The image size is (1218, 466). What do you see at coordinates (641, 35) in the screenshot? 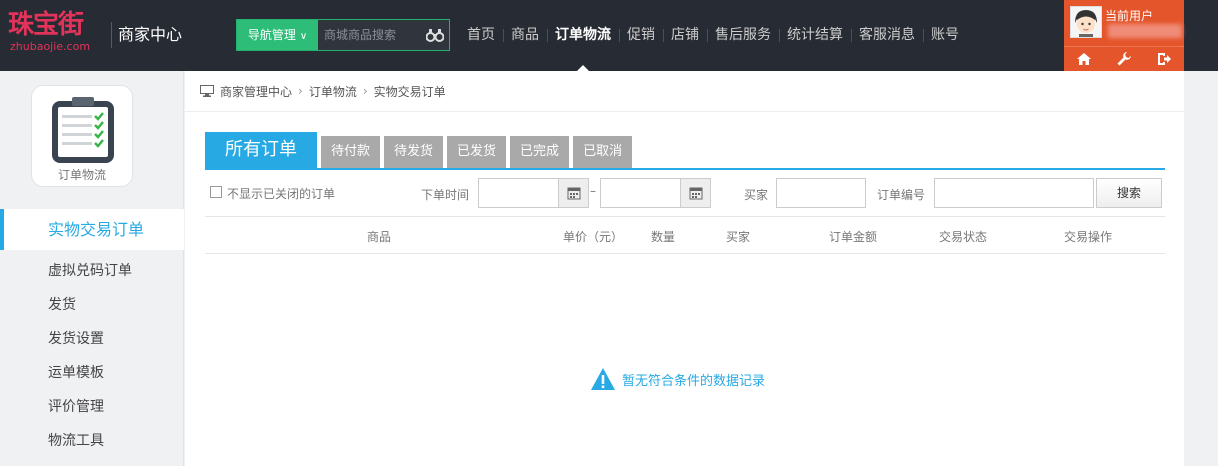
I see `nav-item-promotion: 促销` at bounding box center [641, 35].